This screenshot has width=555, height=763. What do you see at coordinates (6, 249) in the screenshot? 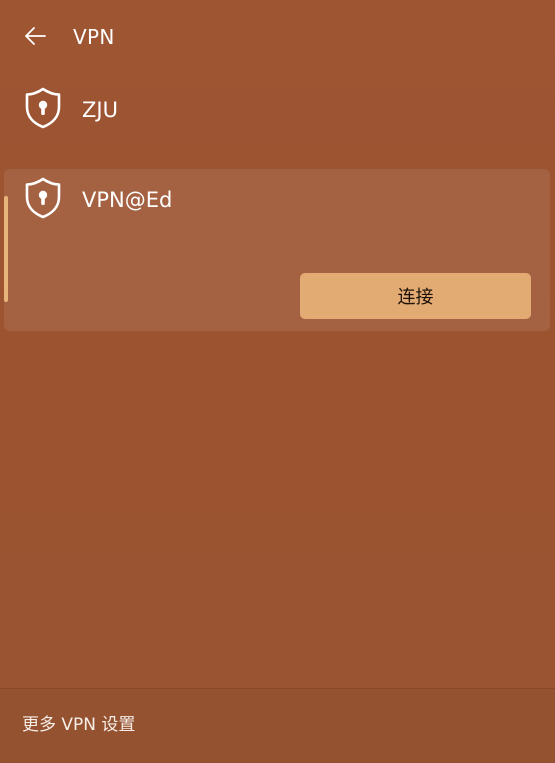
I see `selection-indicator` at bounding box center [6, 249].